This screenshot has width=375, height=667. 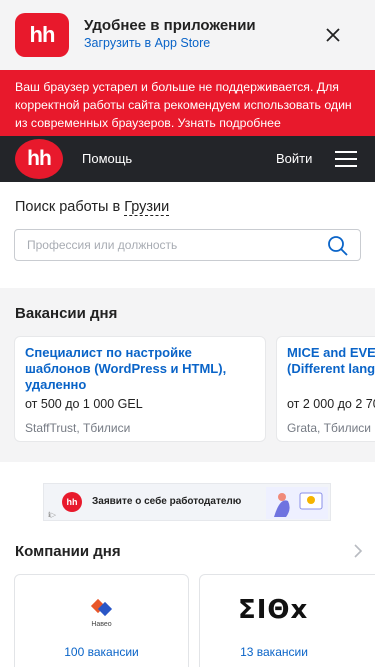 I want to click on company-name: Навео, so click(x=101, y=624).